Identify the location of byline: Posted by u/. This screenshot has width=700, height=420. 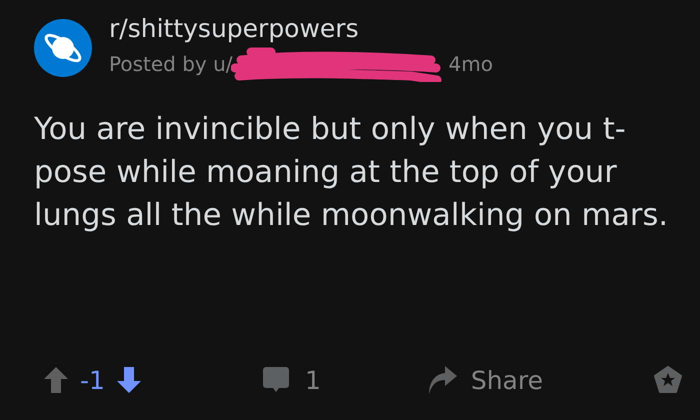
(171, 64).